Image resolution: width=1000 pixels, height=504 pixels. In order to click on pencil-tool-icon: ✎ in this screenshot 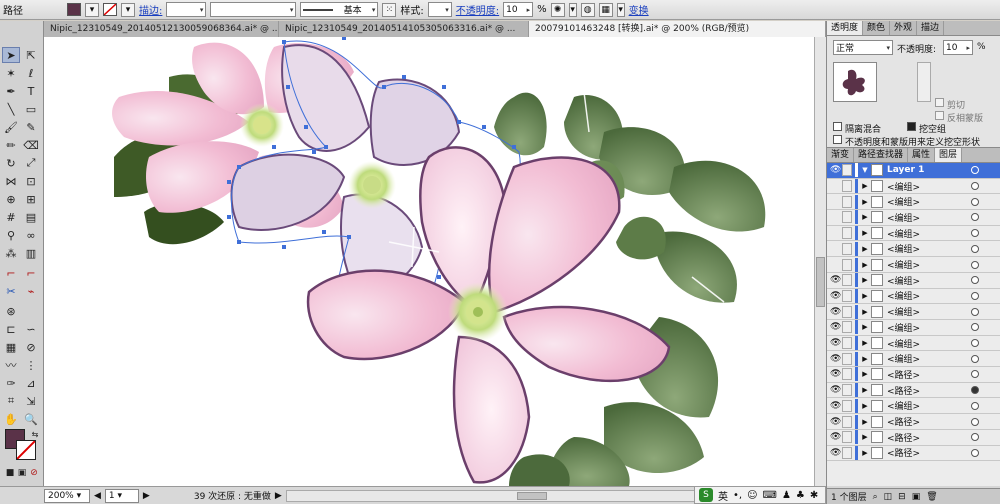, I will do `click(31, 127)`.